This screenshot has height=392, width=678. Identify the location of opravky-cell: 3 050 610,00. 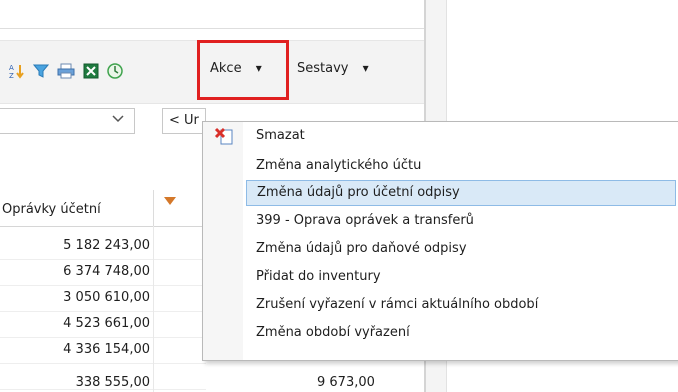
(106, 297).